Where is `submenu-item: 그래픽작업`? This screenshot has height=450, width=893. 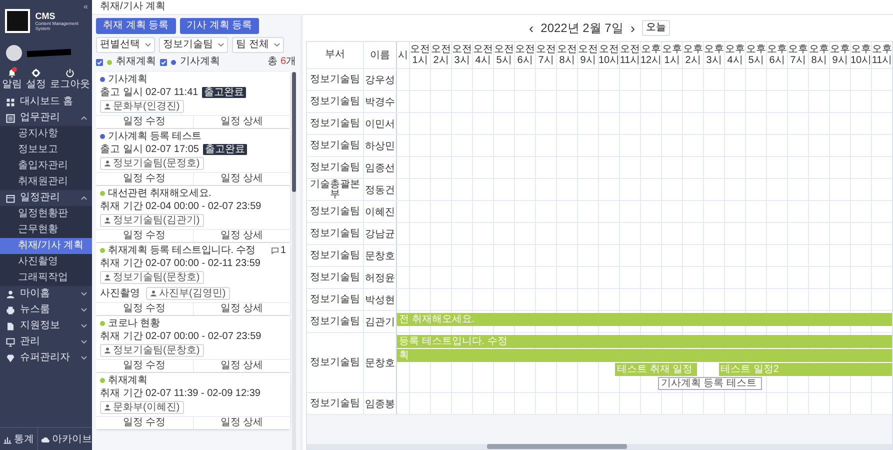 submenu-item: 그래픽작업 is located at coordinates (46, 278).